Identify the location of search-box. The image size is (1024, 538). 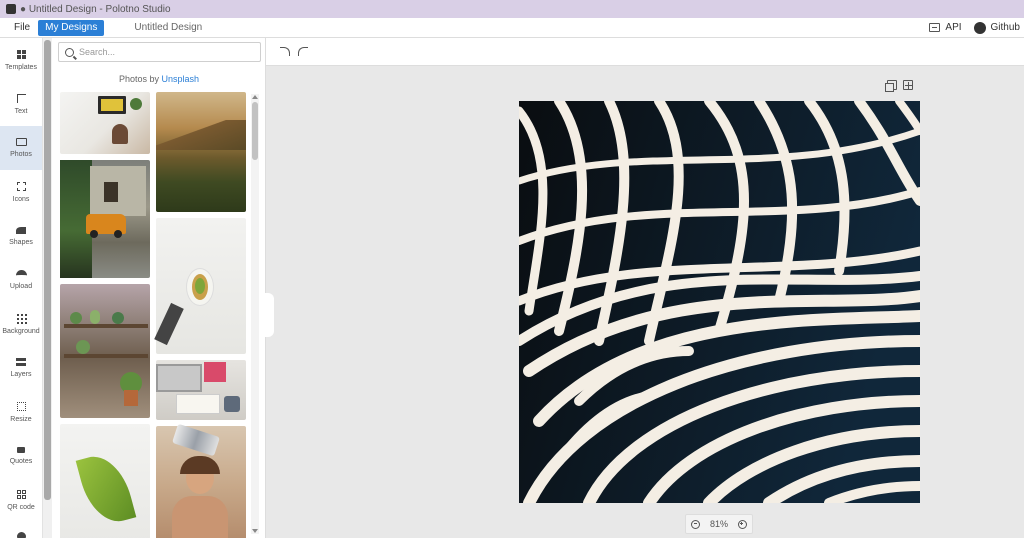
(159, 52).